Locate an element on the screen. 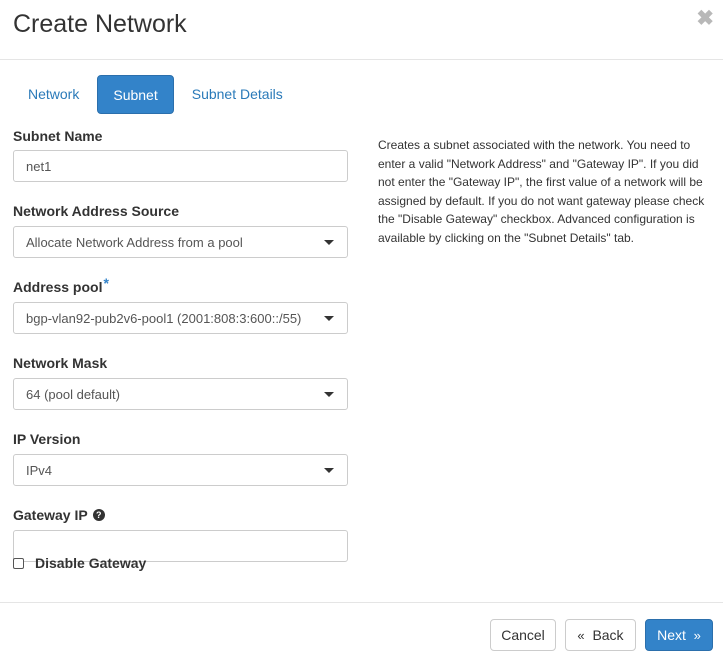  next-button: Next » is located at coordinates (679, 635).